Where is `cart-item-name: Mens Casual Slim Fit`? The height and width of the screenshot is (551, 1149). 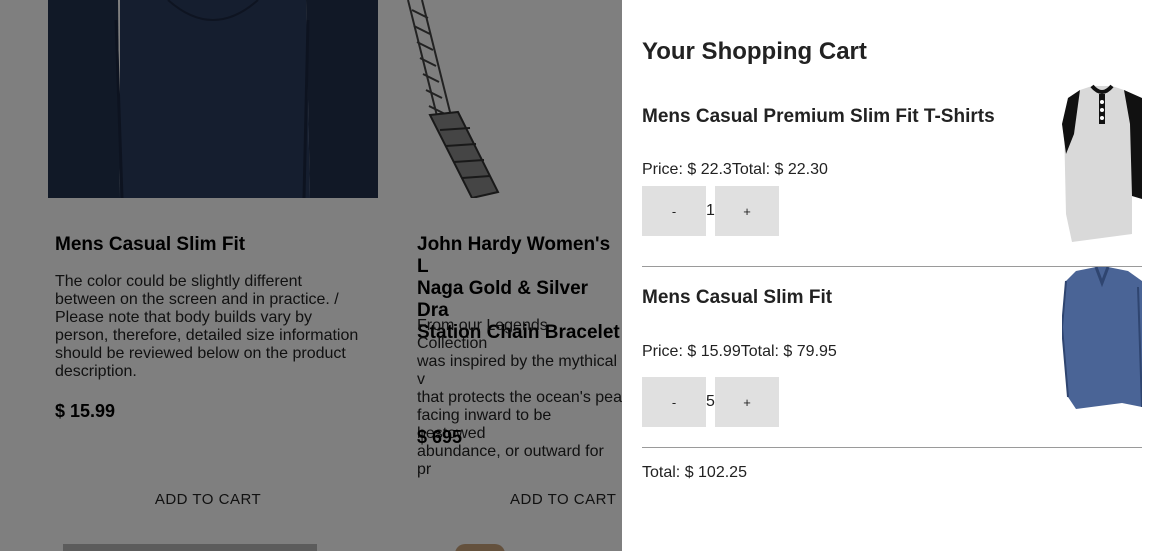 cart-item-name: Mens Casual Slim Fit is located at coordinates (737, 297).